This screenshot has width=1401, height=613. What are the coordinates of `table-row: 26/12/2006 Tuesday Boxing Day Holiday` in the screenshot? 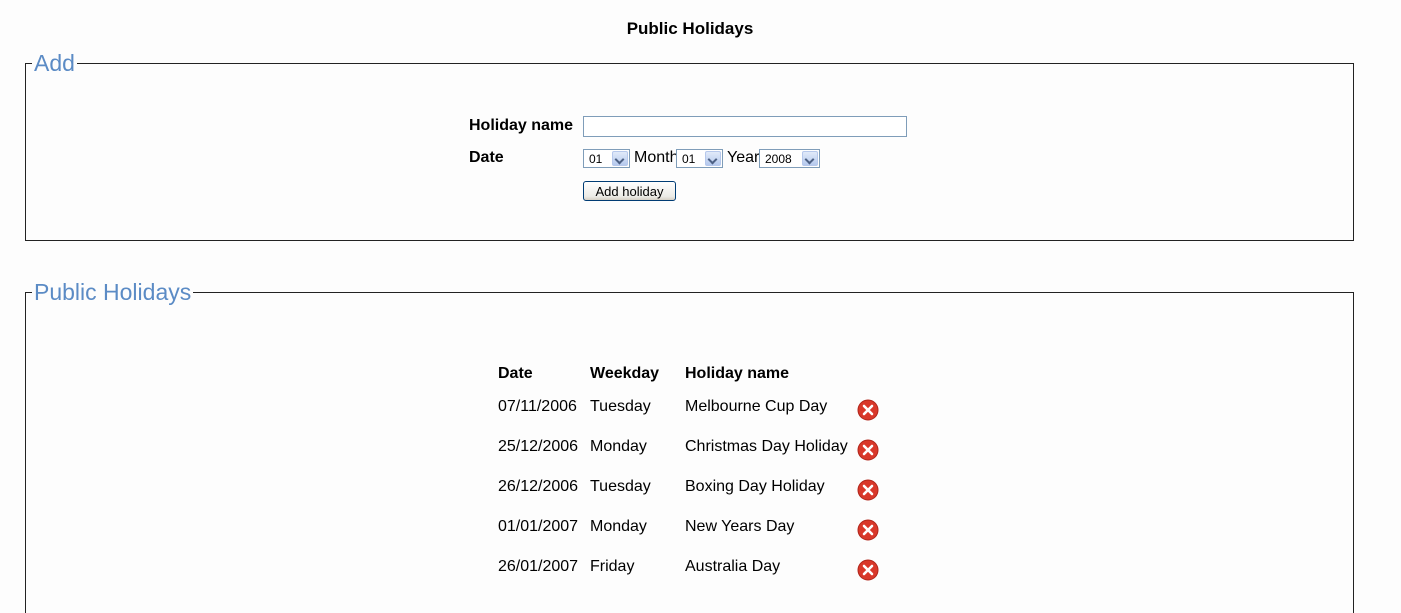 It's located at (700, 498).